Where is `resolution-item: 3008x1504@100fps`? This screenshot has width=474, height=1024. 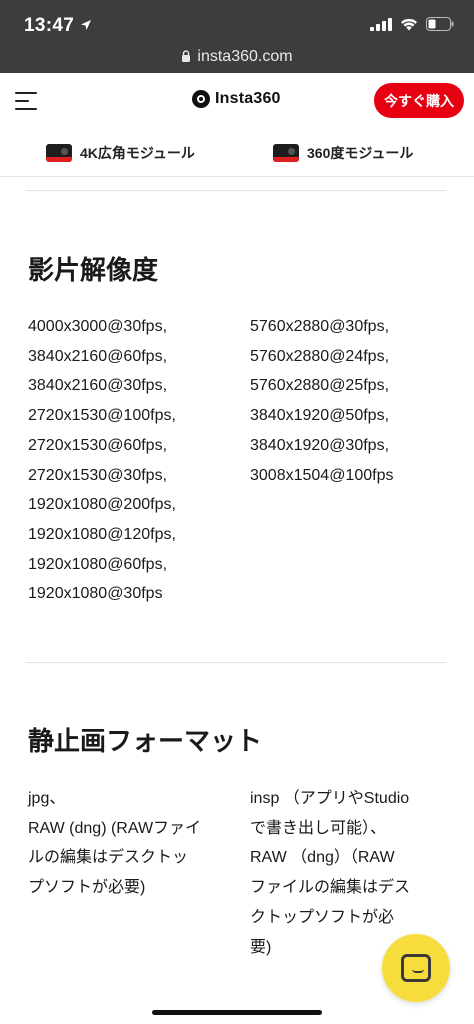 resolution-item: 3008x1504@100fps is located at coordinates (322, 475).